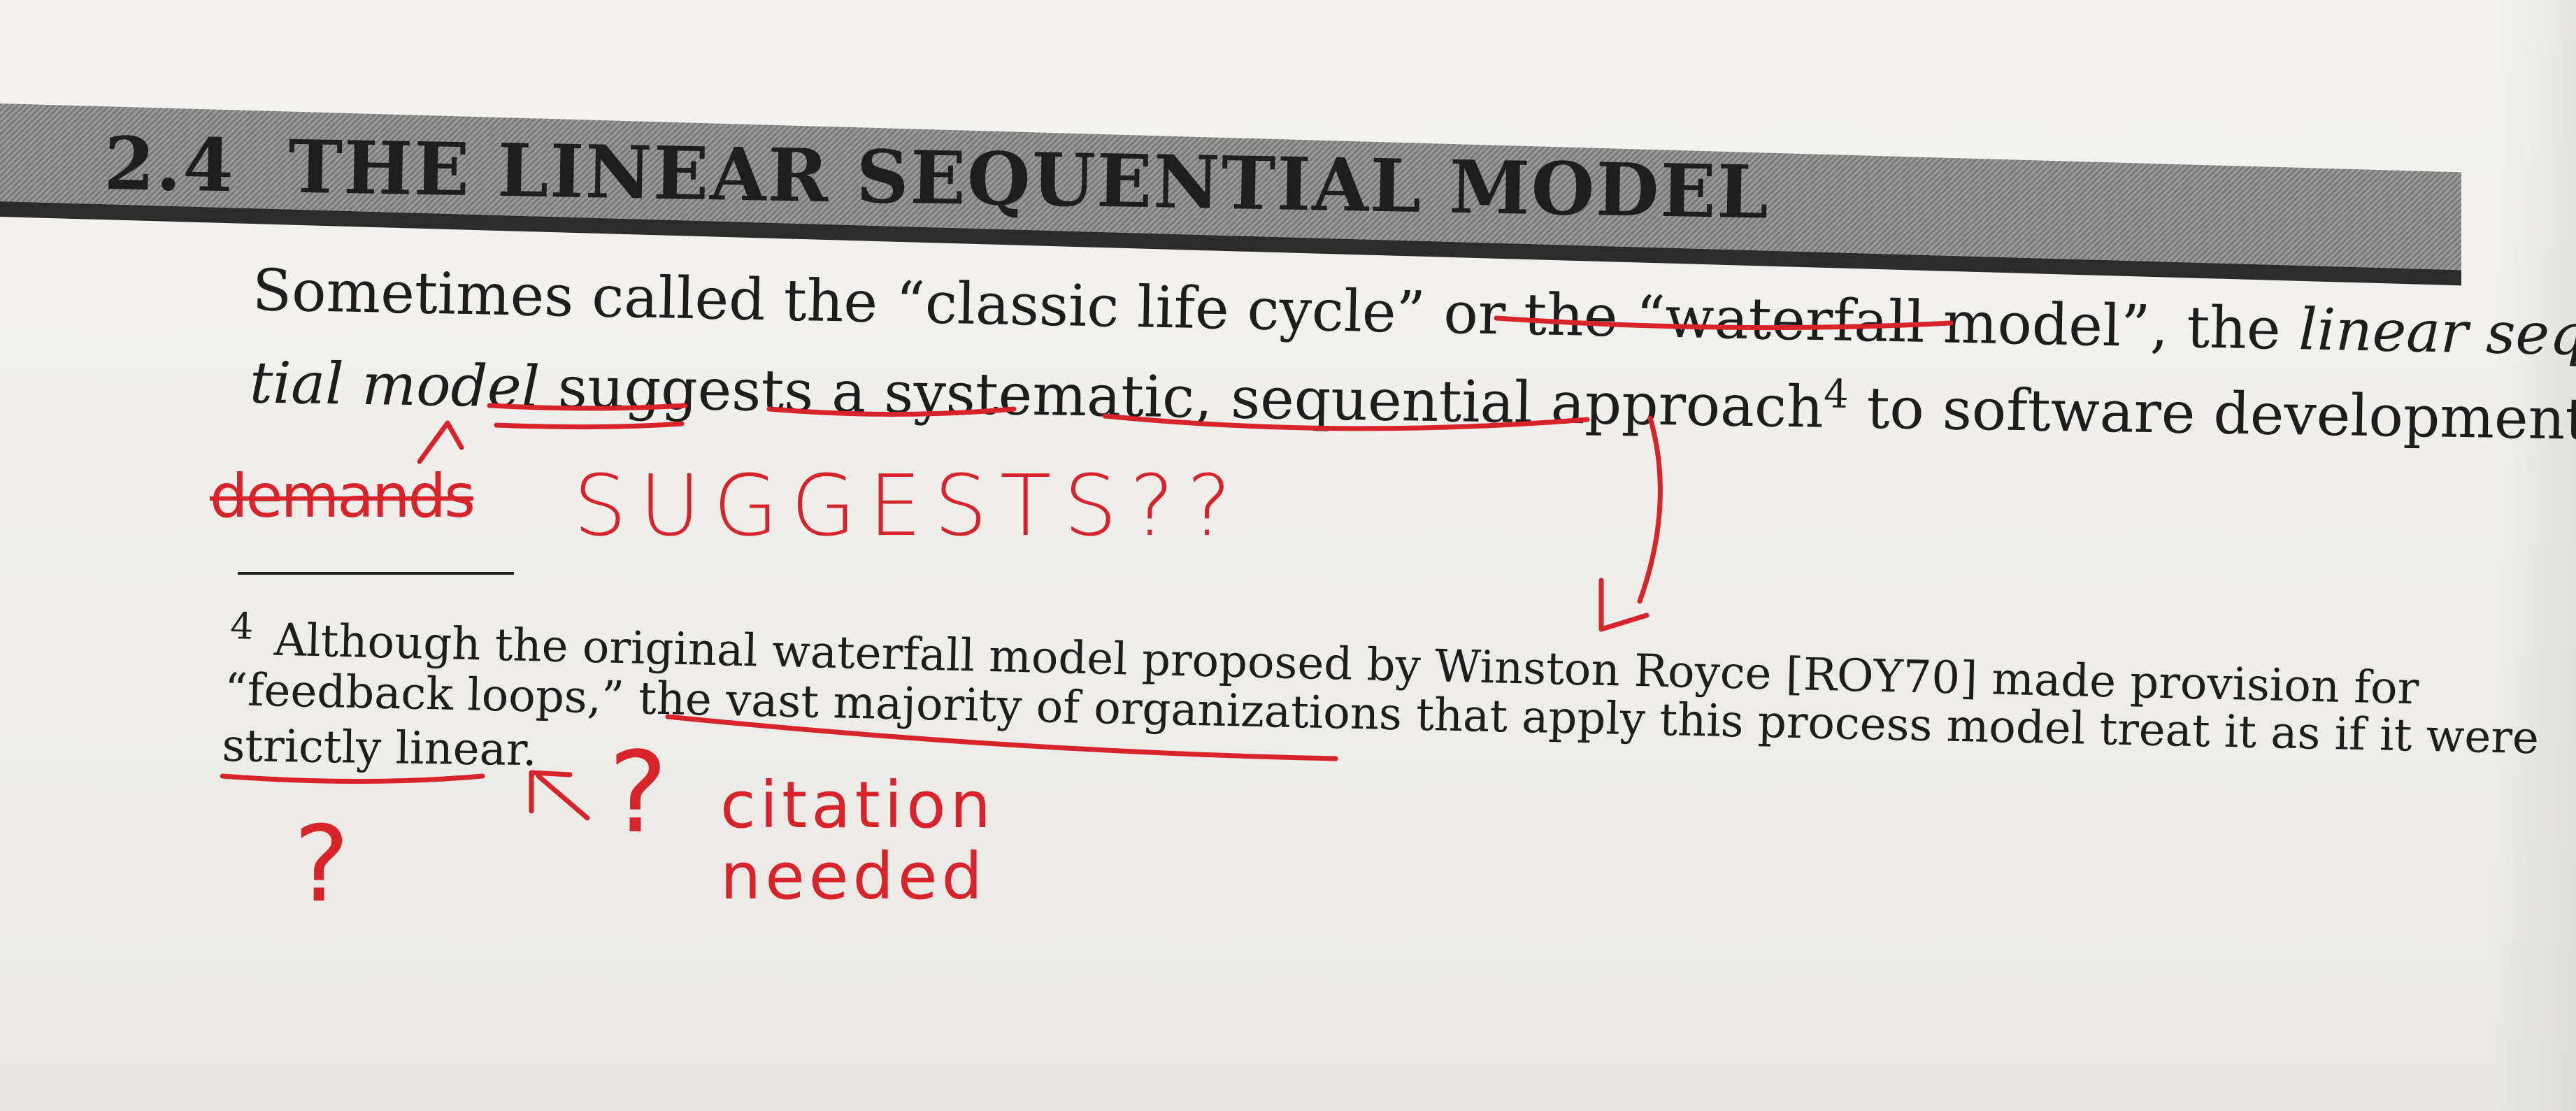 The height and width of the screenshot is (1111, 2576). What do you see at coordinates (342, 496) in the screenshot?
I see `struck-word: demands` at bounding box center [342, 496].